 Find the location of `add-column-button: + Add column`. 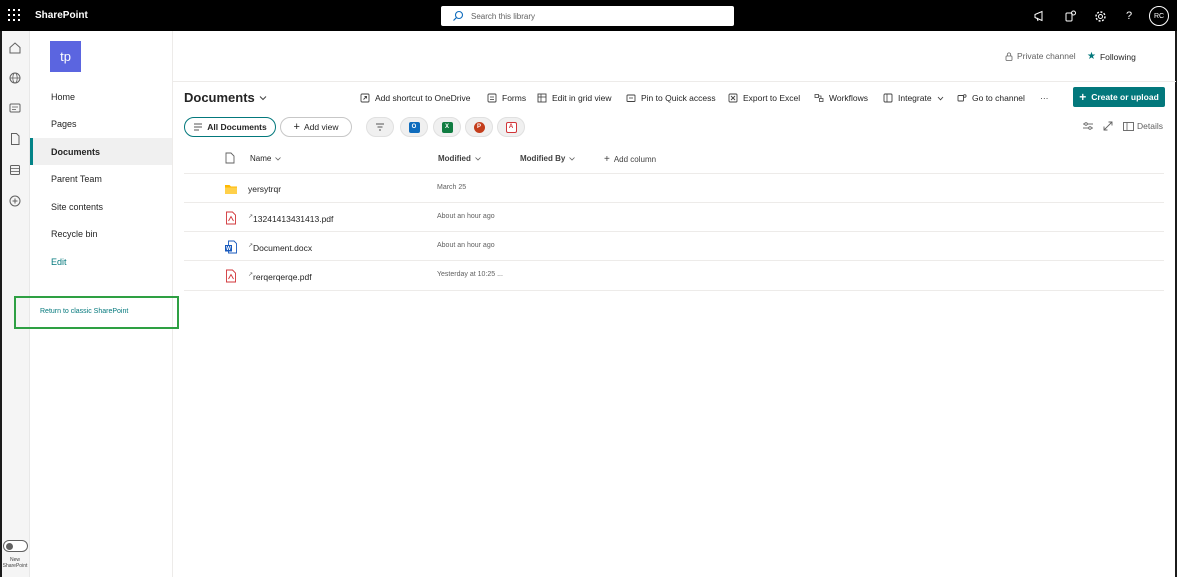

add-column-button: + Add column is located at coordinates (630, 159).